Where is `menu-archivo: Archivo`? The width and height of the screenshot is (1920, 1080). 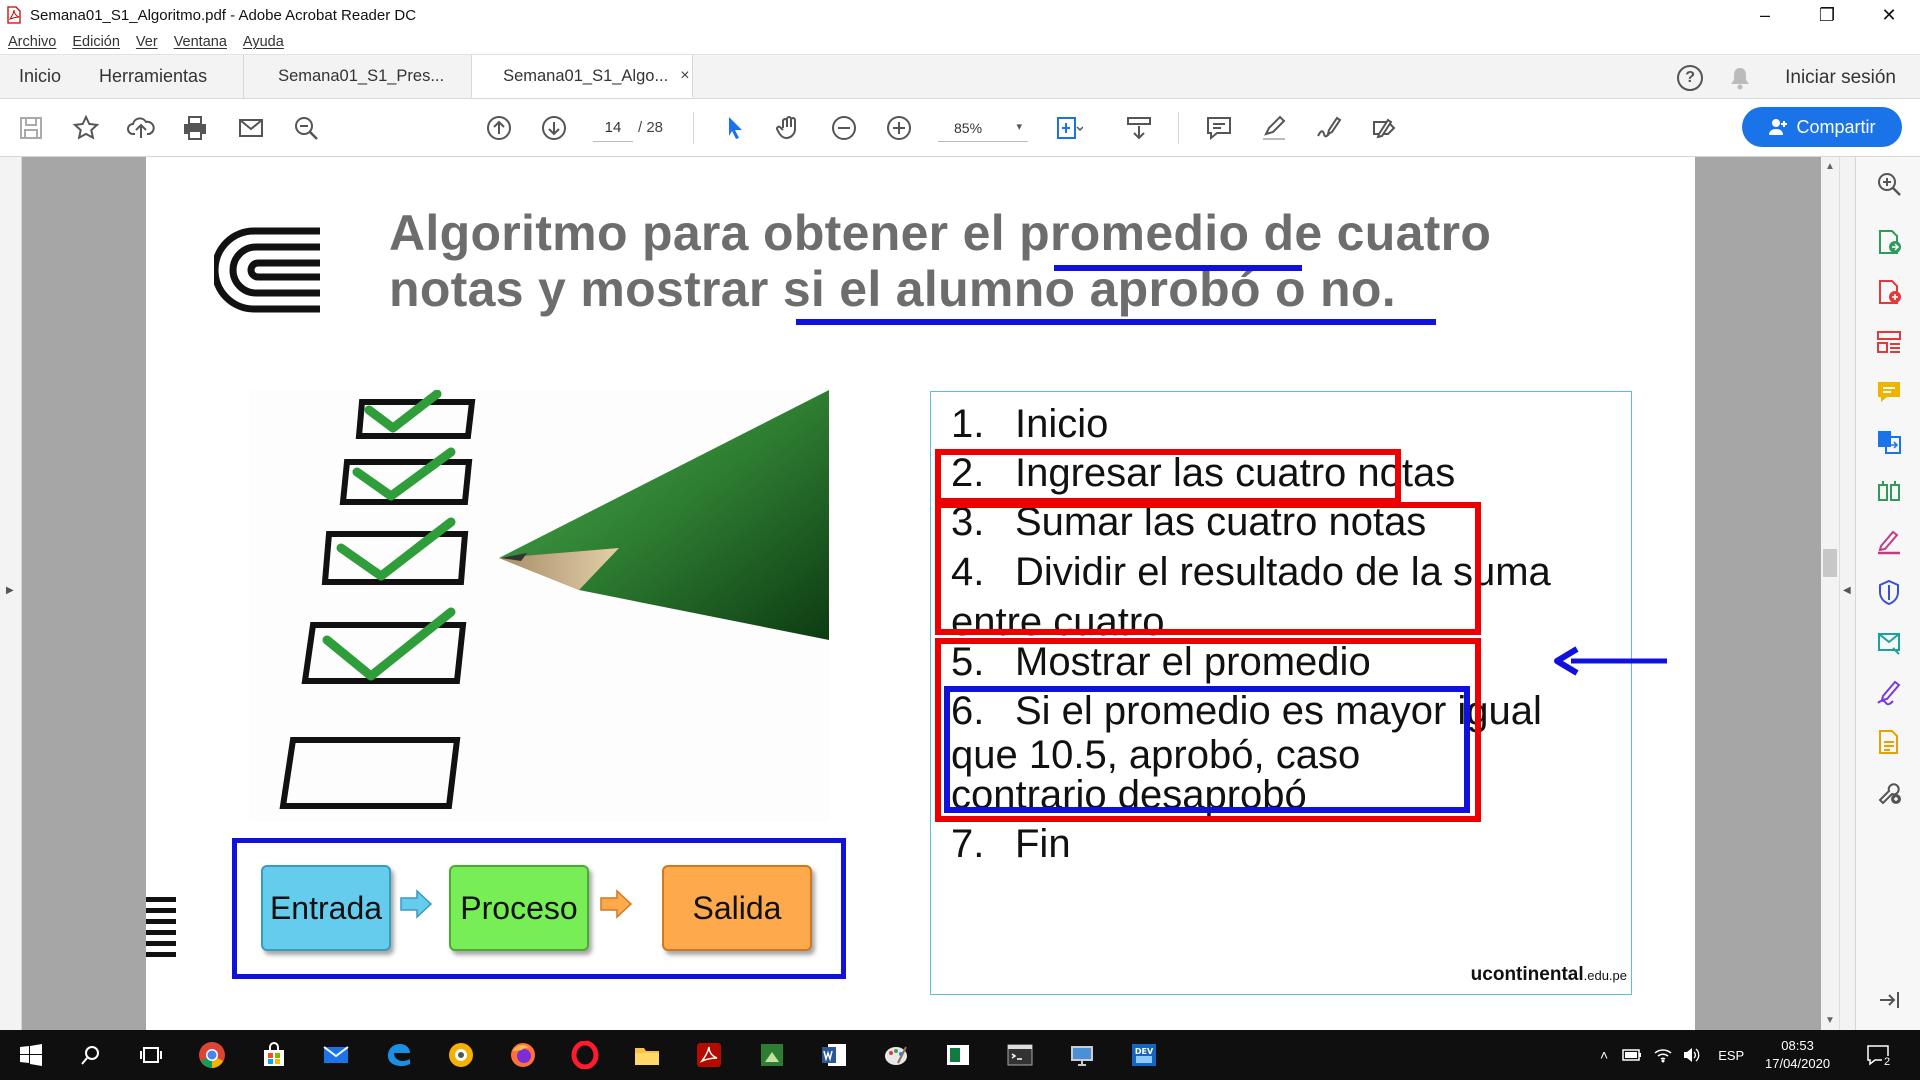 menu-archivo: Archivo is located at coordinates (32, 42).